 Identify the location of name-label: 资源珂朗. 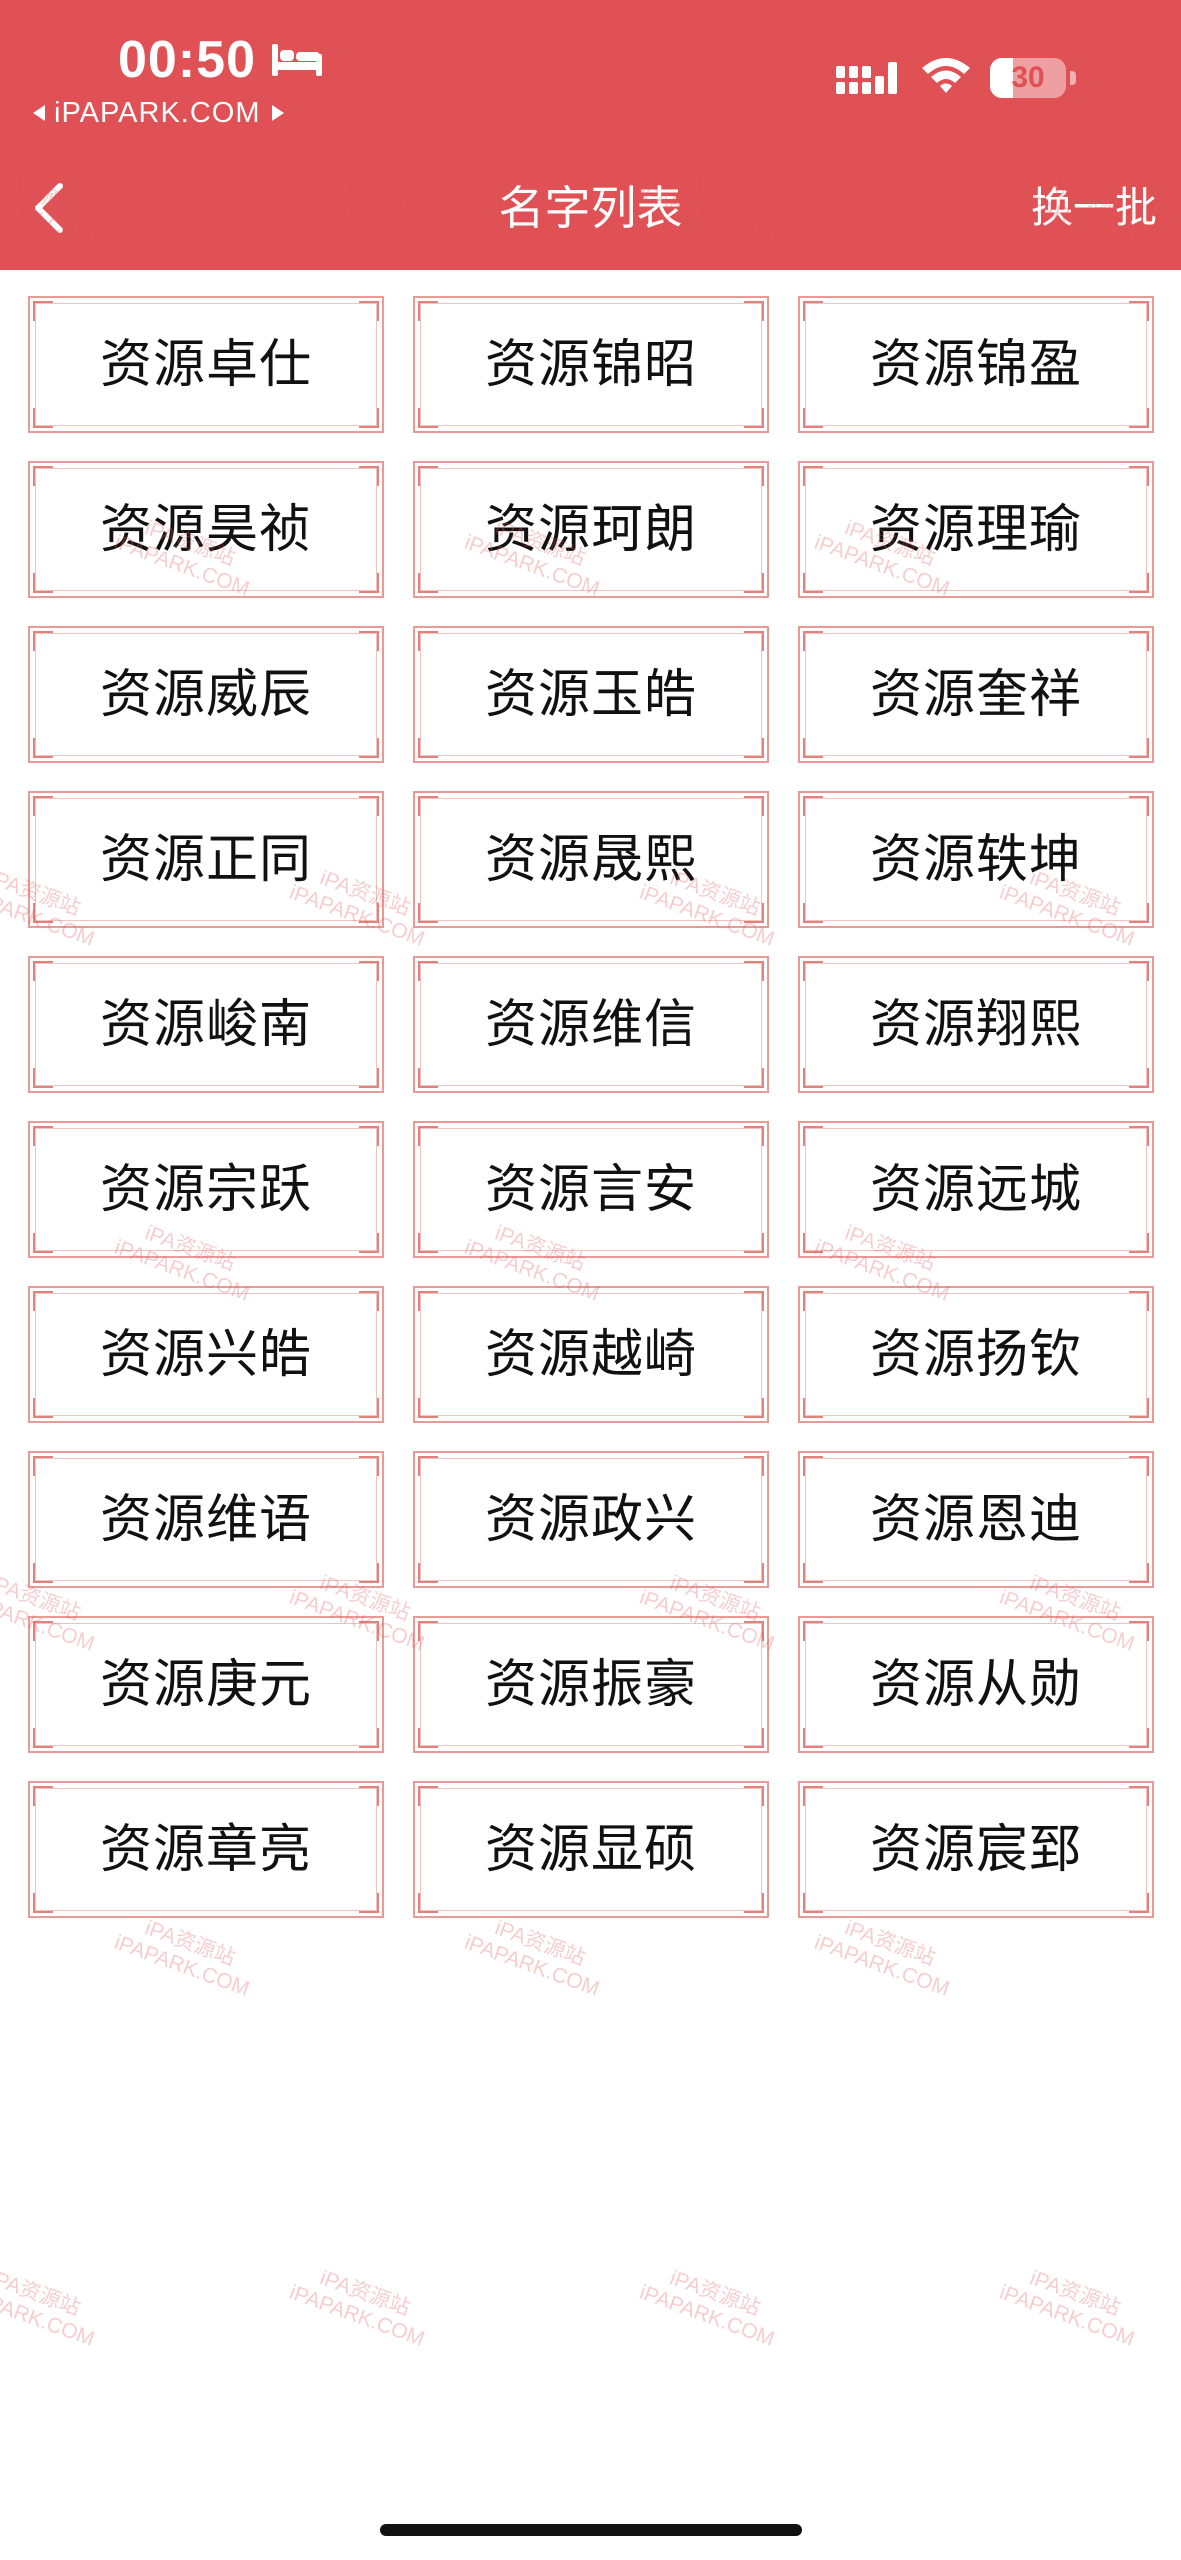
(590, 529).